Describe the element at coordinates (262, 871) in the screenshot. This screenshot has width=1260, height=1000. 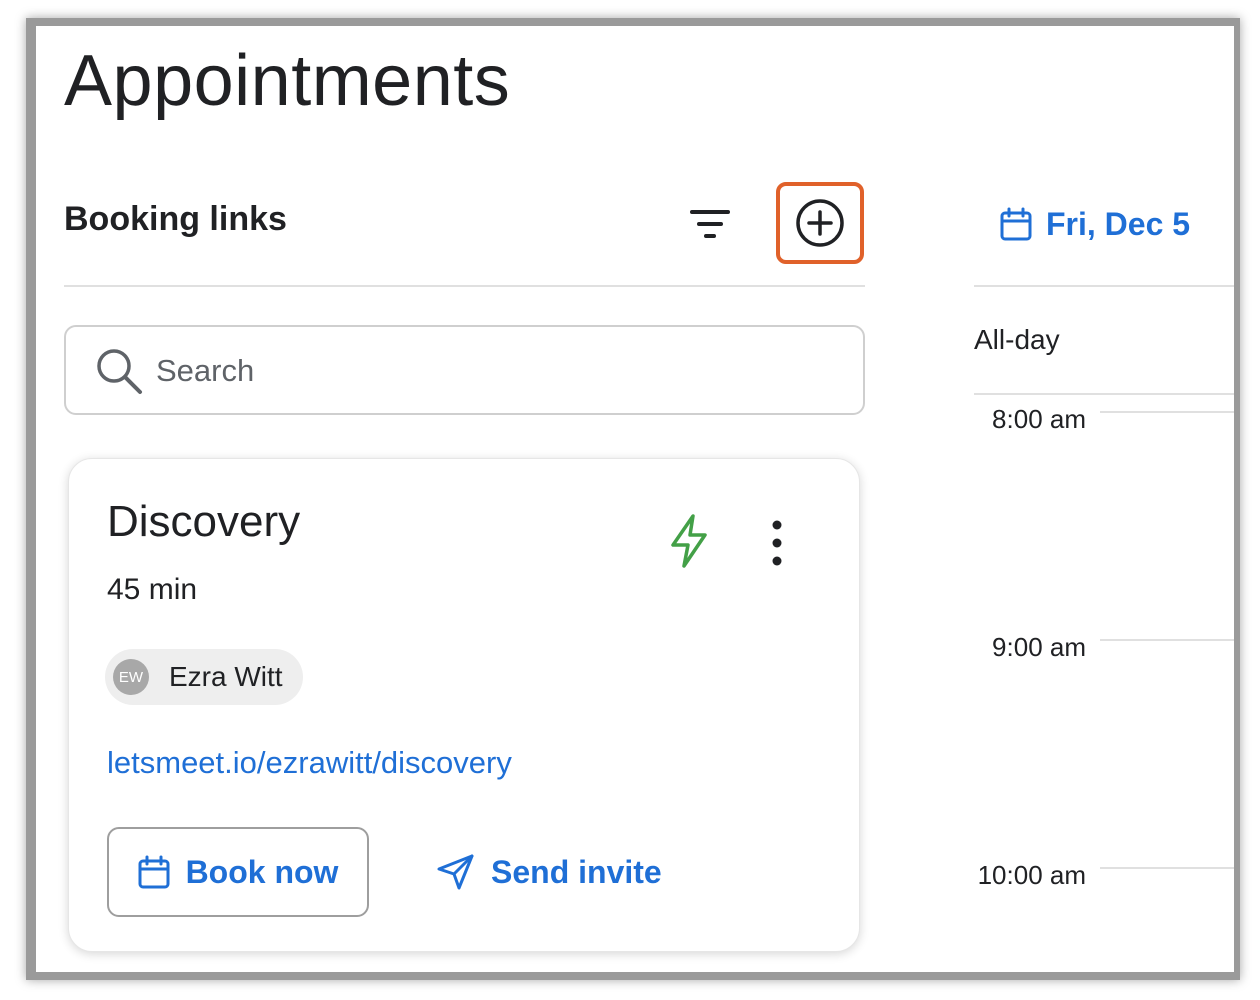
I see `book-now-label: Book now` at that location.